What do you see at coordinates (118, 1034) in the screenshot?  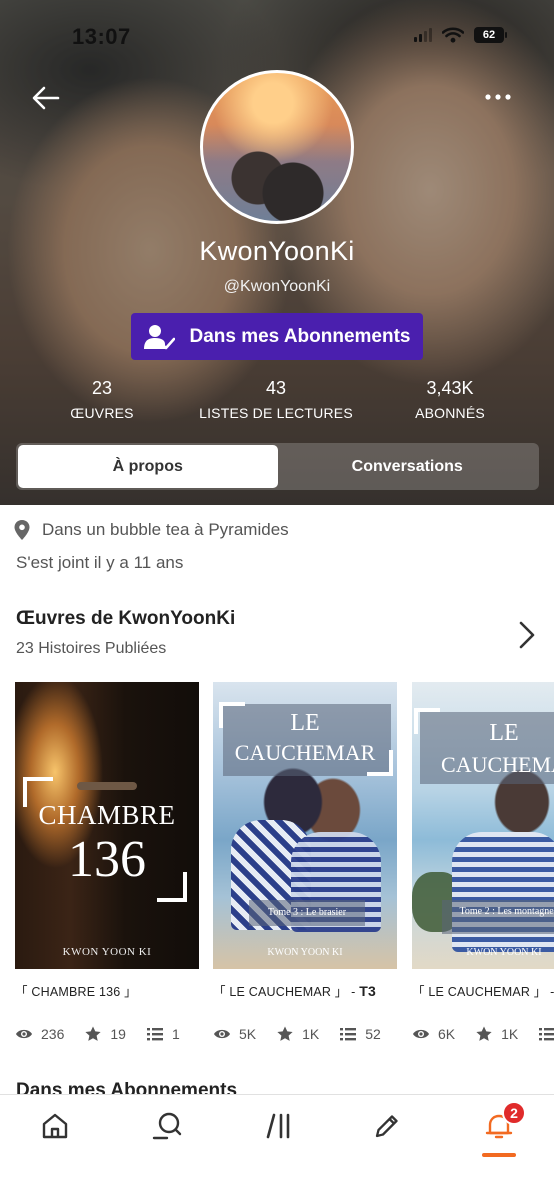 I see `votes-value: 19` at bounding box center [118, 1034].